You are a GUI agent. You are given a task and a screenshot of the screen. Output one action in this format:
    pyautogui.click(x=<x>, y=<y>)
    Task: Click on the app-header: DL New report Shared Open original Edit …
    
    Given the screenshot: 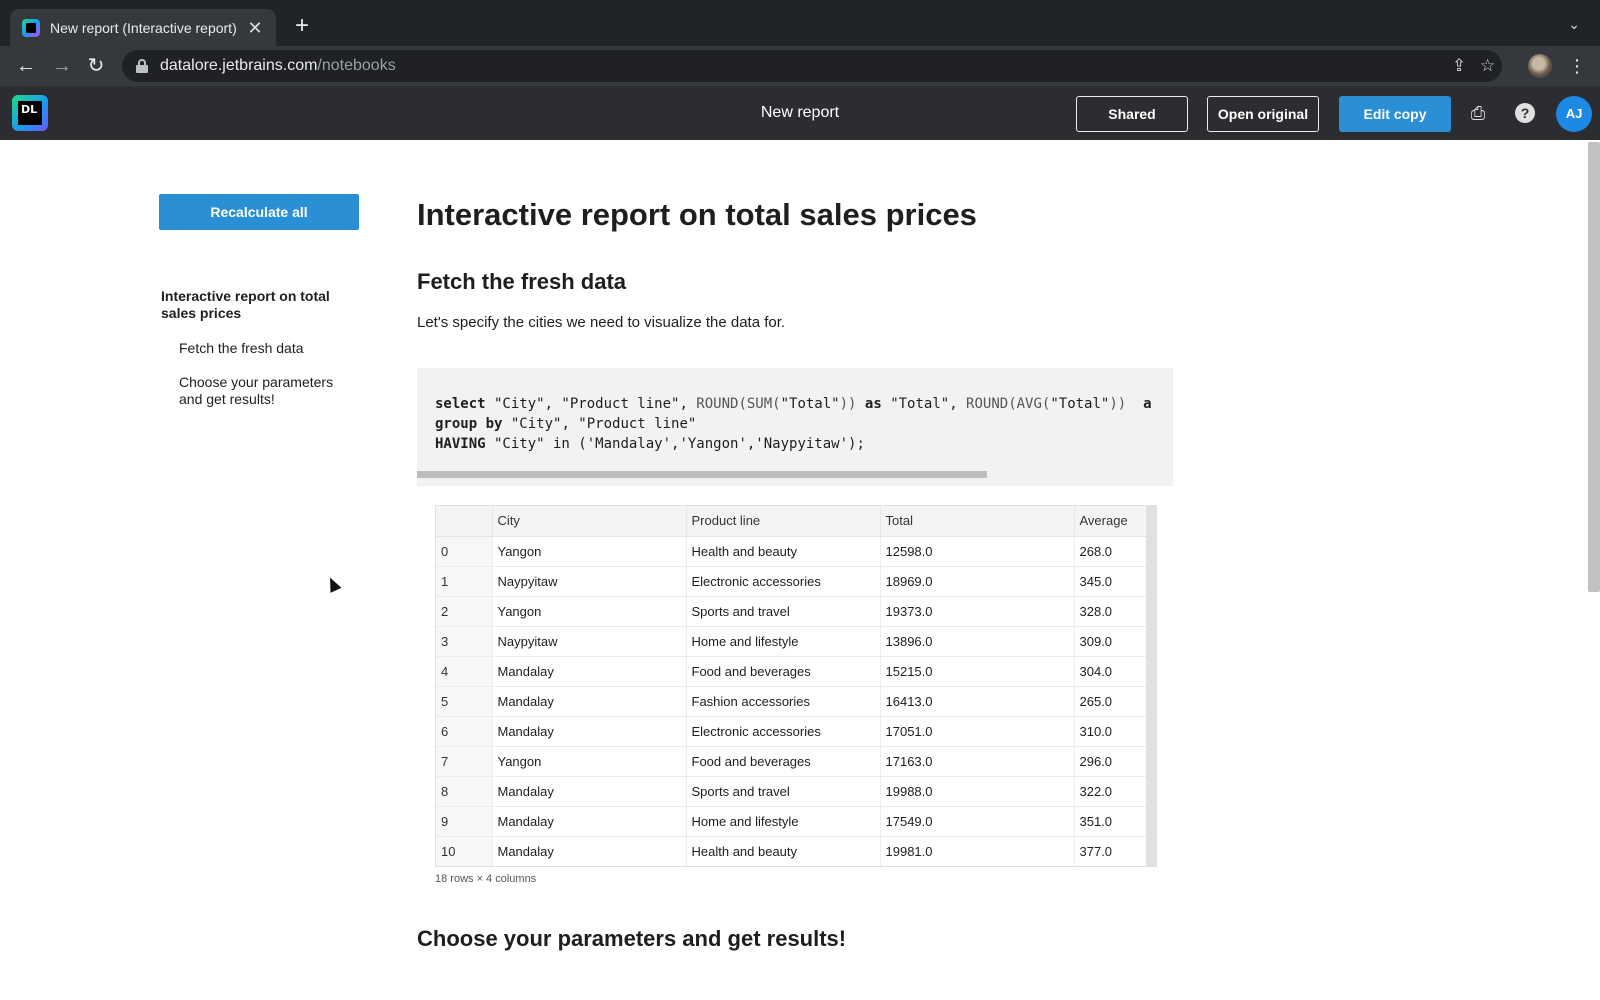 What is the action you would take?
    pyautogui.click(x=800, y=113)
    